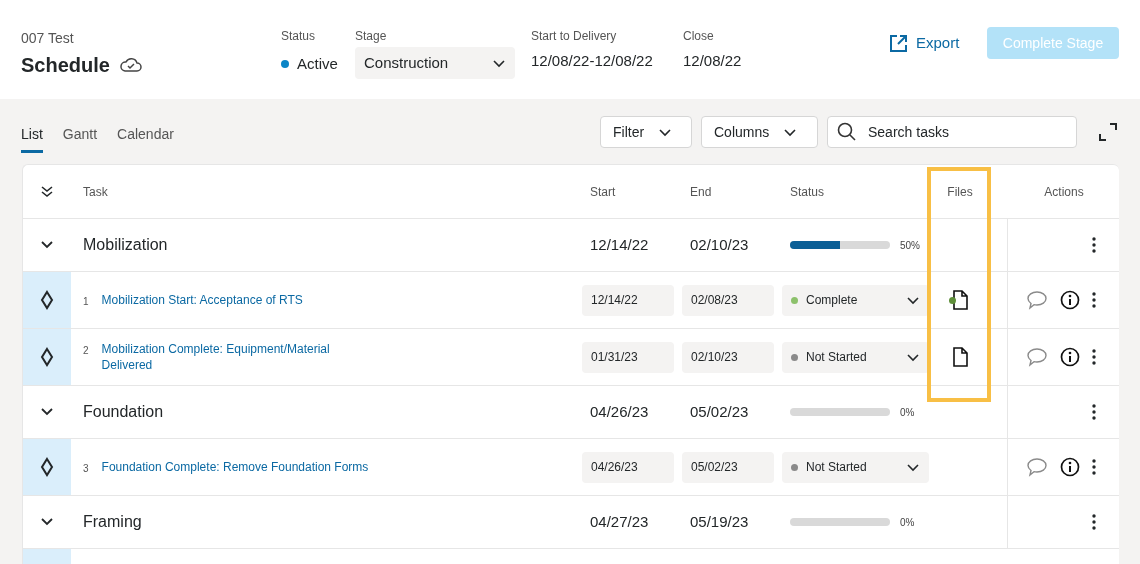 The height and width of the screenshot is (564, 1140). What do you see at coordinates (1108, 132) in the screenshot?
I see `expand-button` at bounding box center [1108, 132].